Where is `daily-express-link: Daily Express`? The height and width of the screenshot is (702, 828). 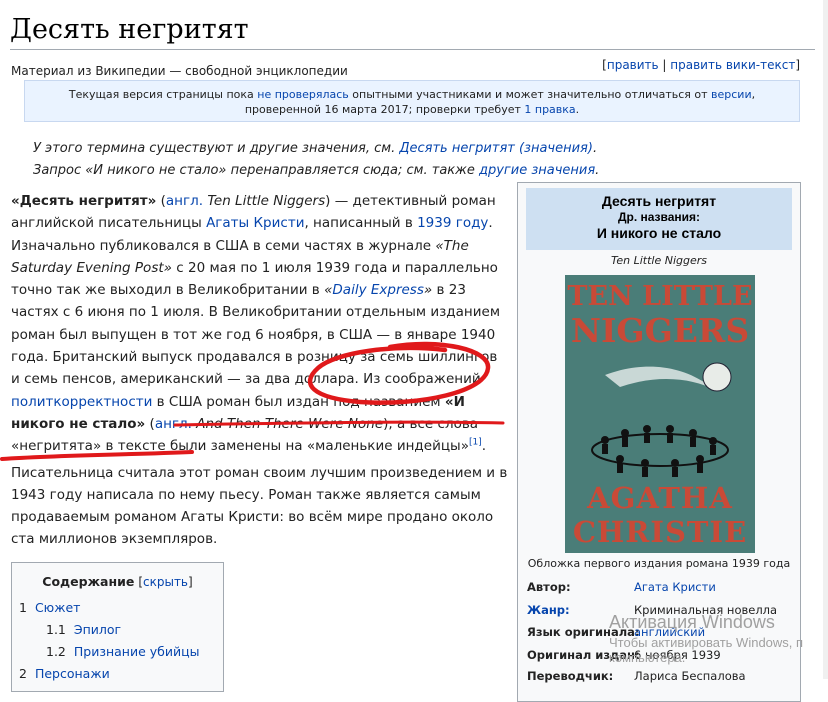 daily-express-link: Daily Express is located at coordinates (377, 290).